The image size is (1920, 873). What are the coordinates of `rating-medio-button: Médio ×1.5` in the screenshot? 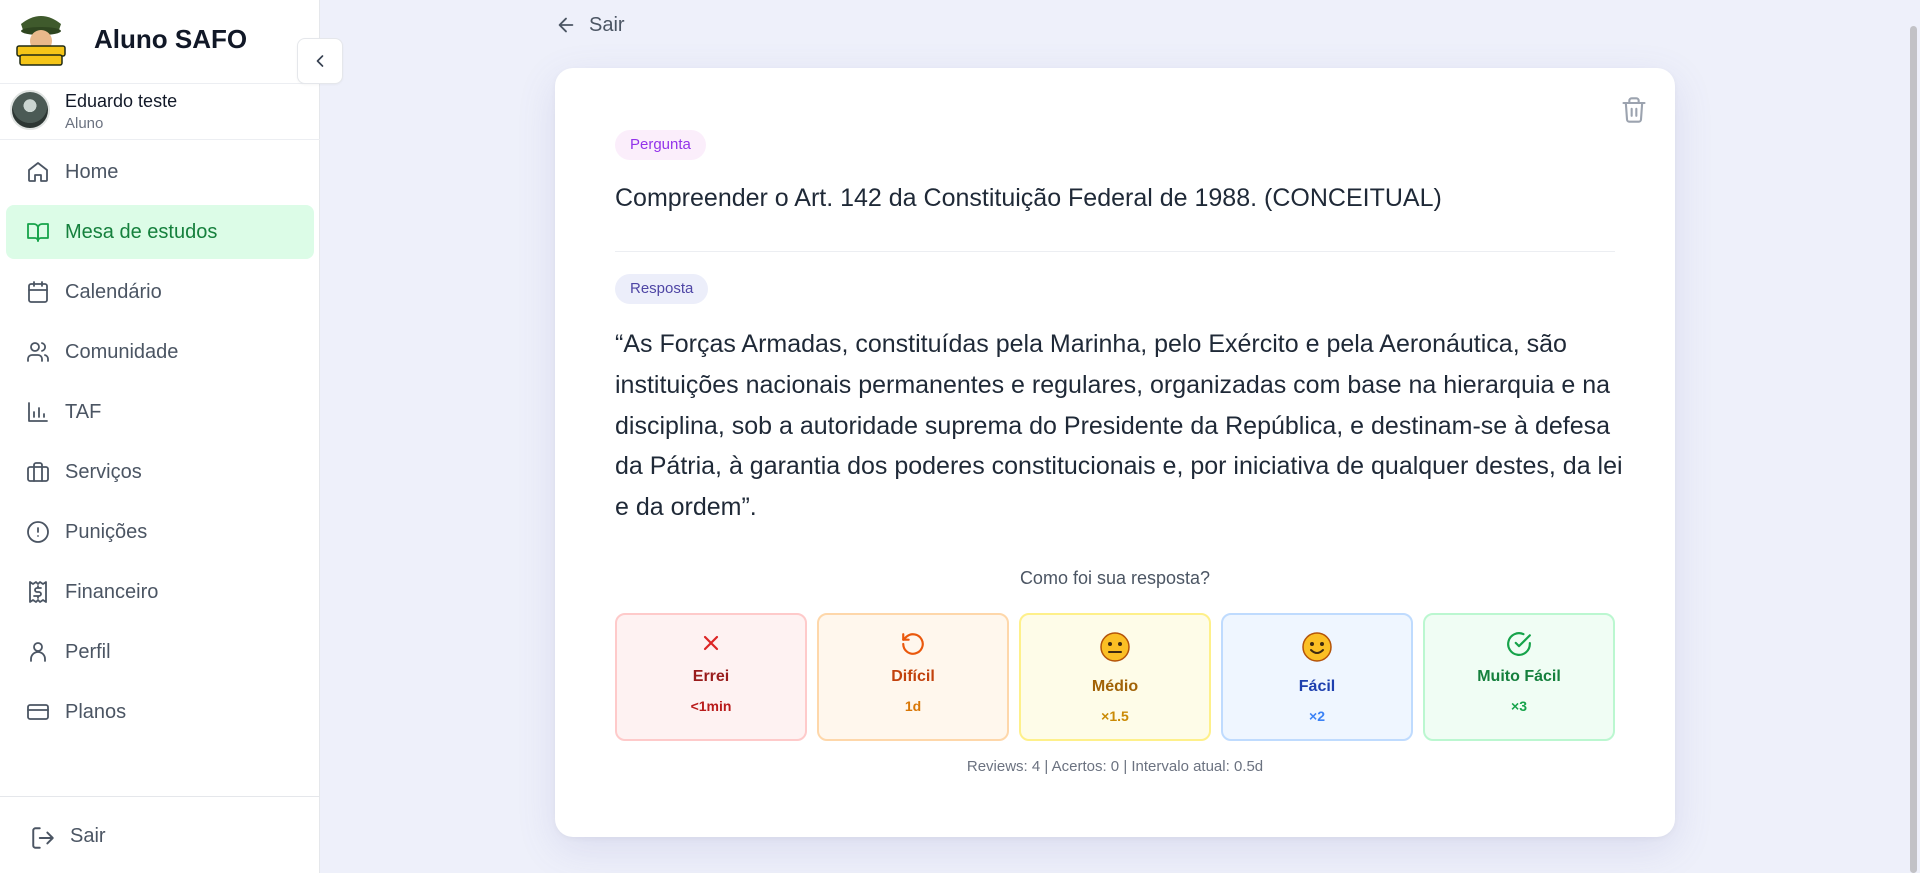 It's located at (1115, 677).